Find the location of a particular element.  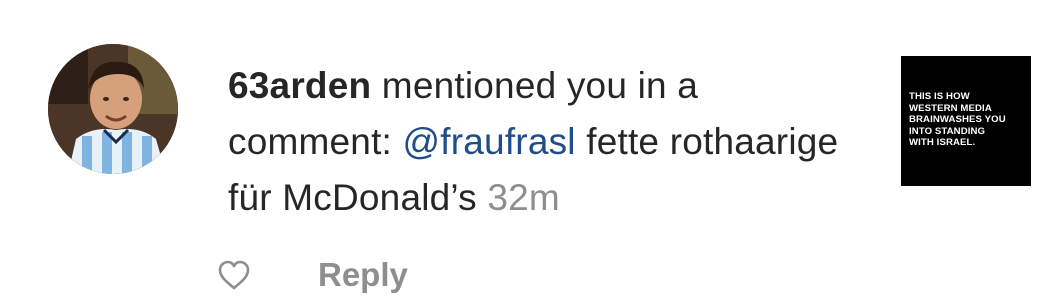

heart-outline-icon is located at coordinates (234, 275).